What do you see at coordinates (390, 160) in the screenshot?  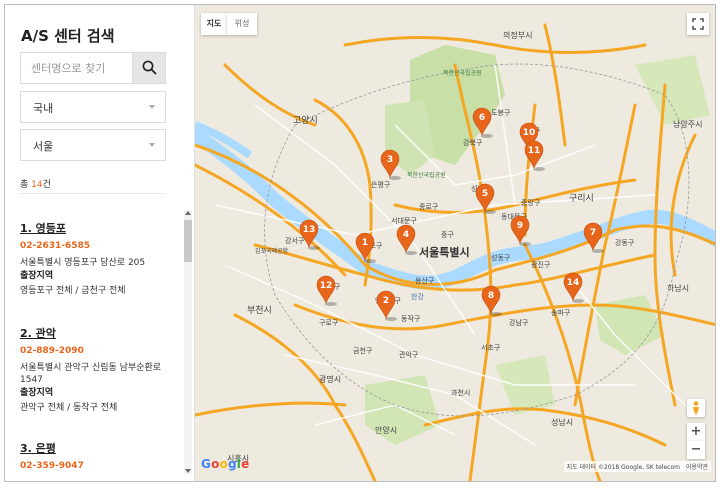 I see `map-pin-label: 3` at bounding box center [390, 160].